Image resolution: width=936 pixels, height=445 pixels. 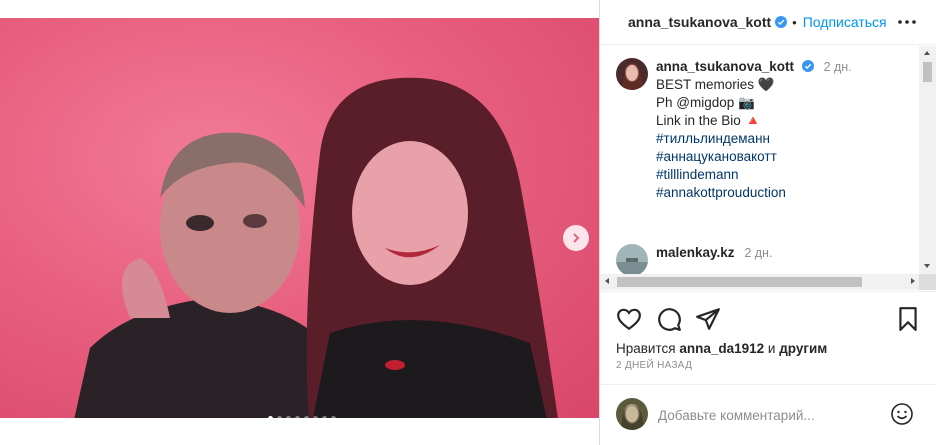 I want to click on caption-time: 2 дн., so click(x=837, y=67).